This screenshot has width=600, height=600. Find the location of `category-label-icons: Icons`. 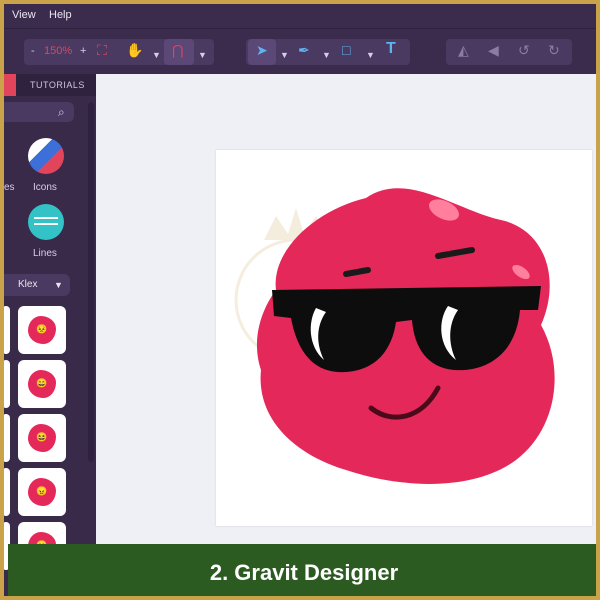

category-label-icons: Icons is located at coordinates (45, 187).